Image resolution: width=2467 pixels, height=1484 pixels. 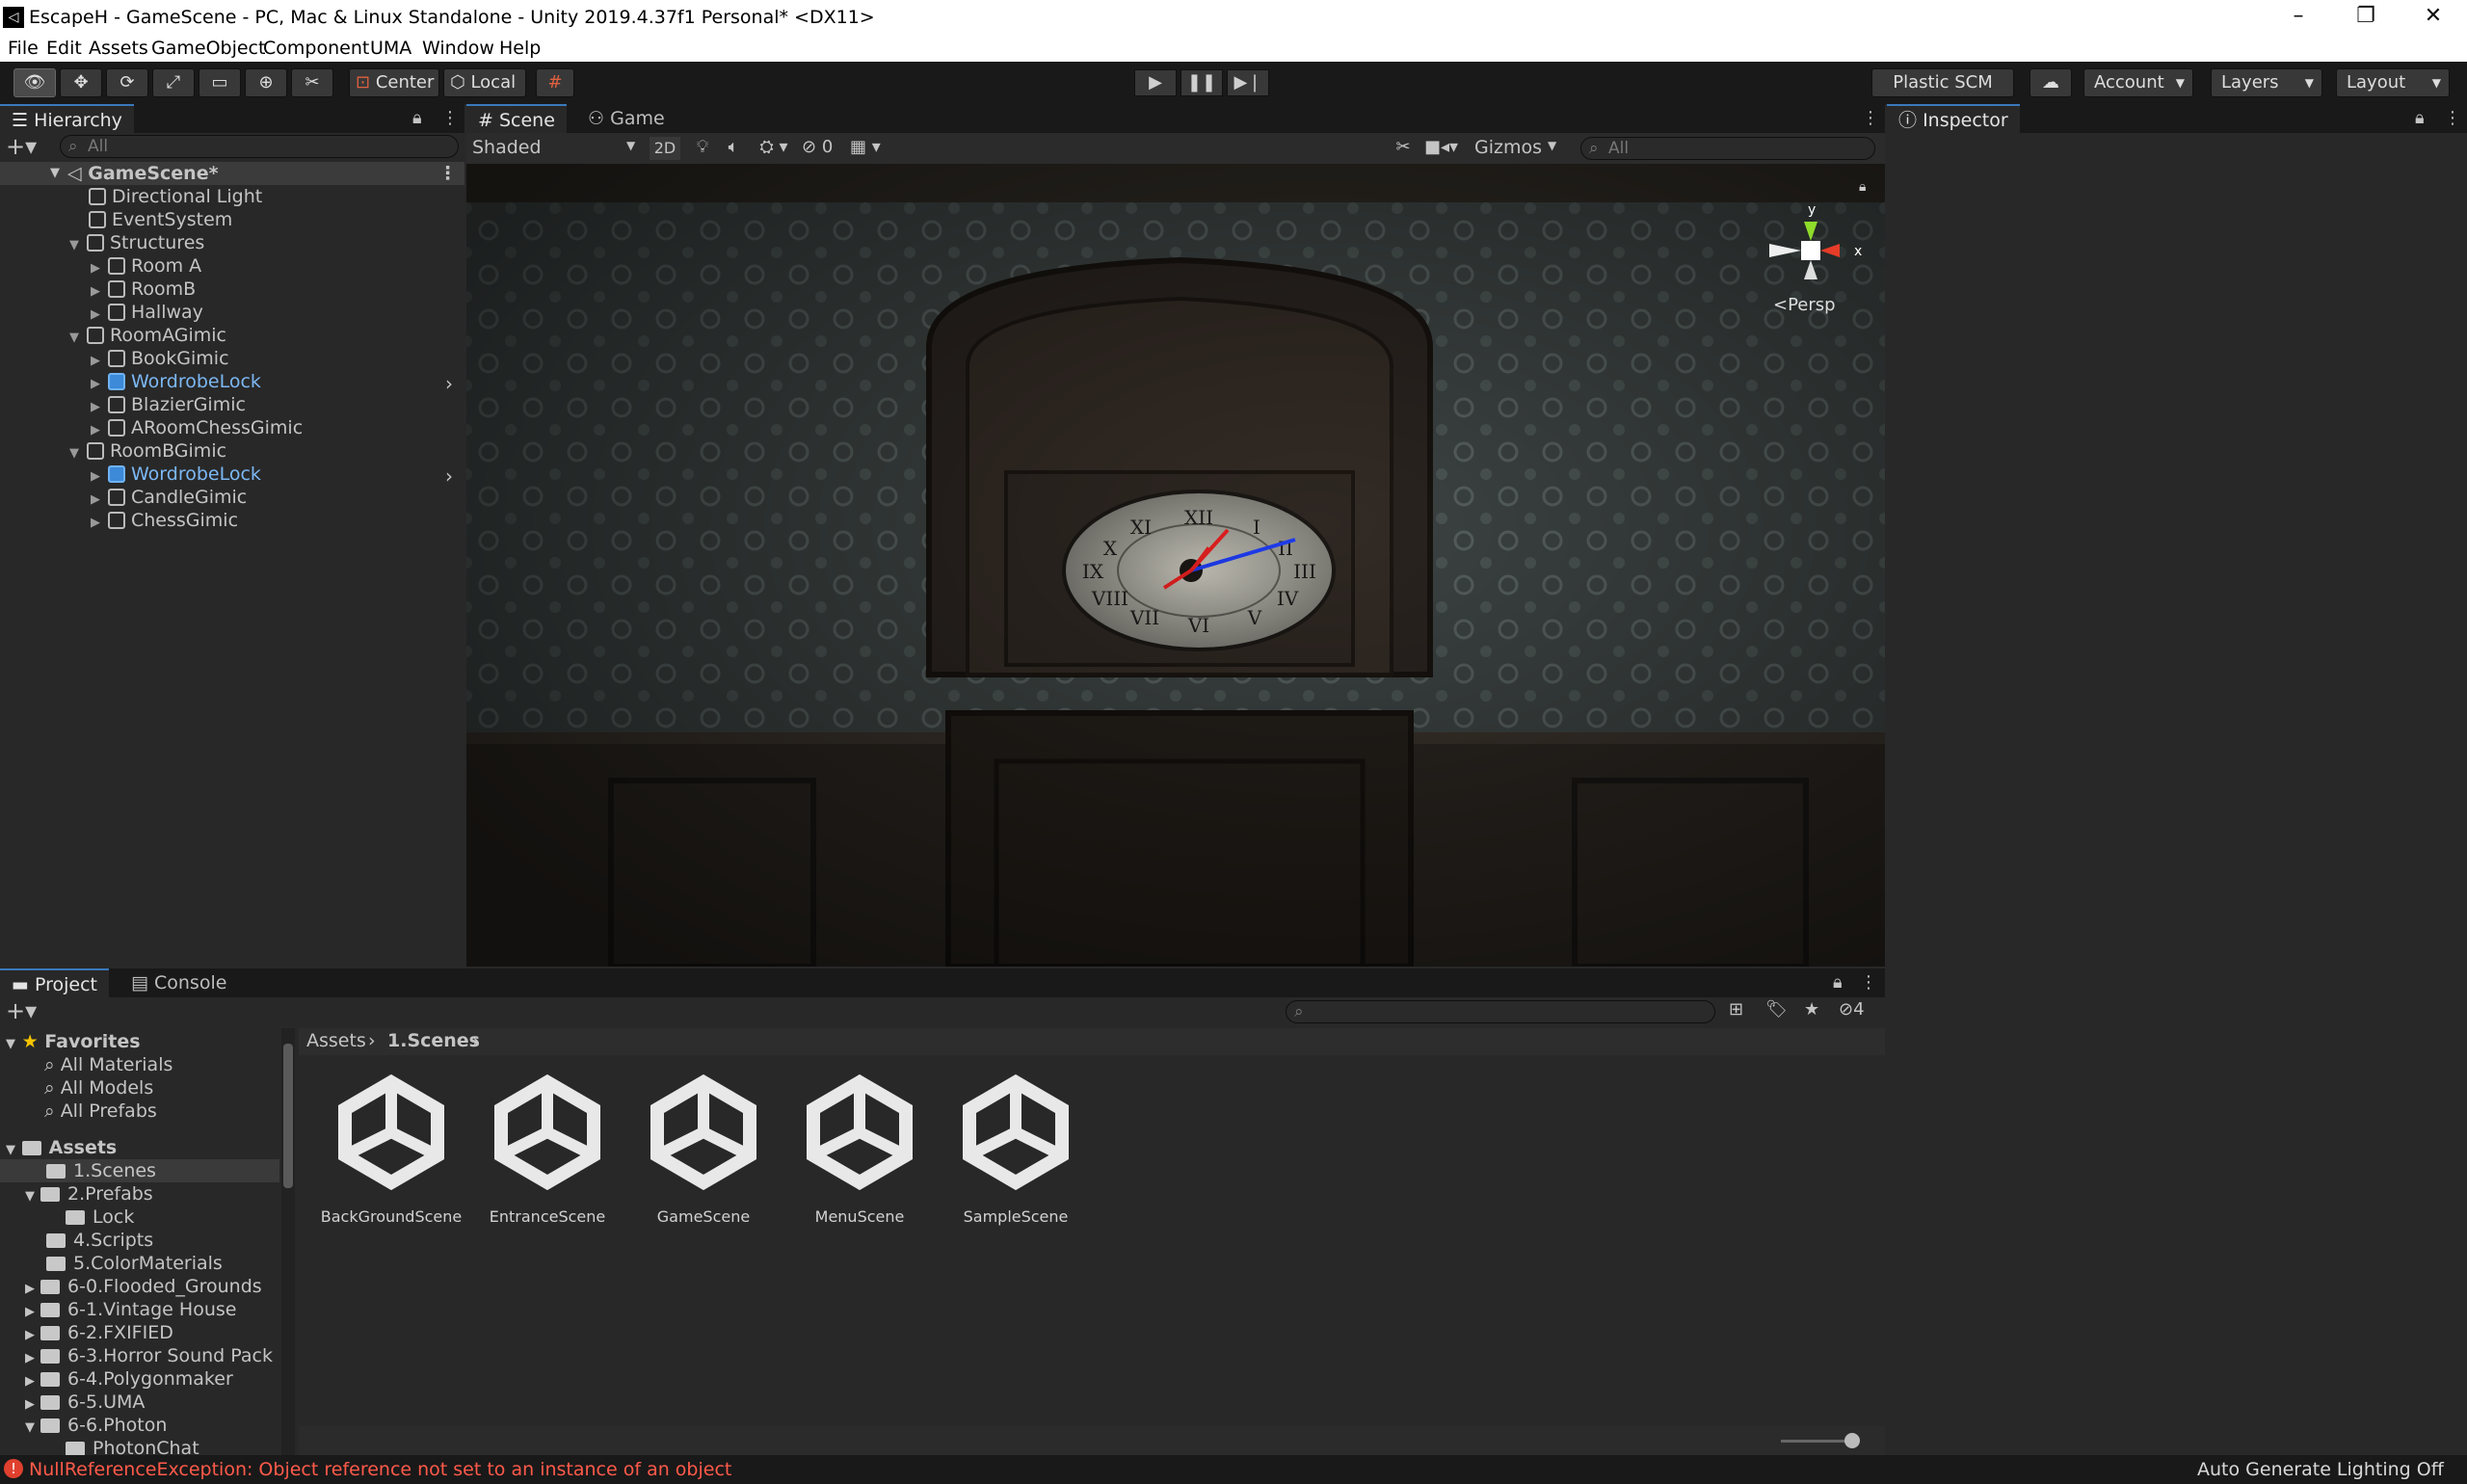 I want to click on menu-component: Component, so click(x=316, y=48).